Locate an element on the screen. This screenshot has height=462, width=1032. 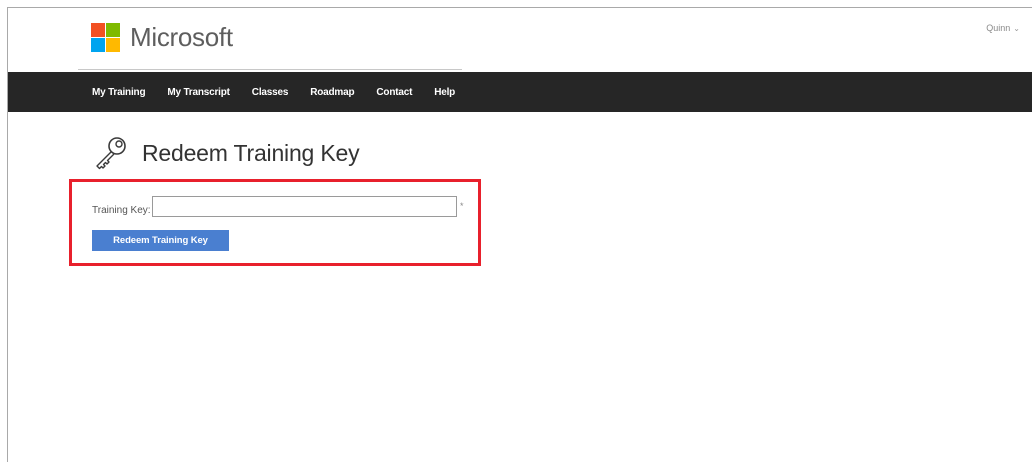
page-heading: Redeem Training Key is located at coordinates (225, 153).